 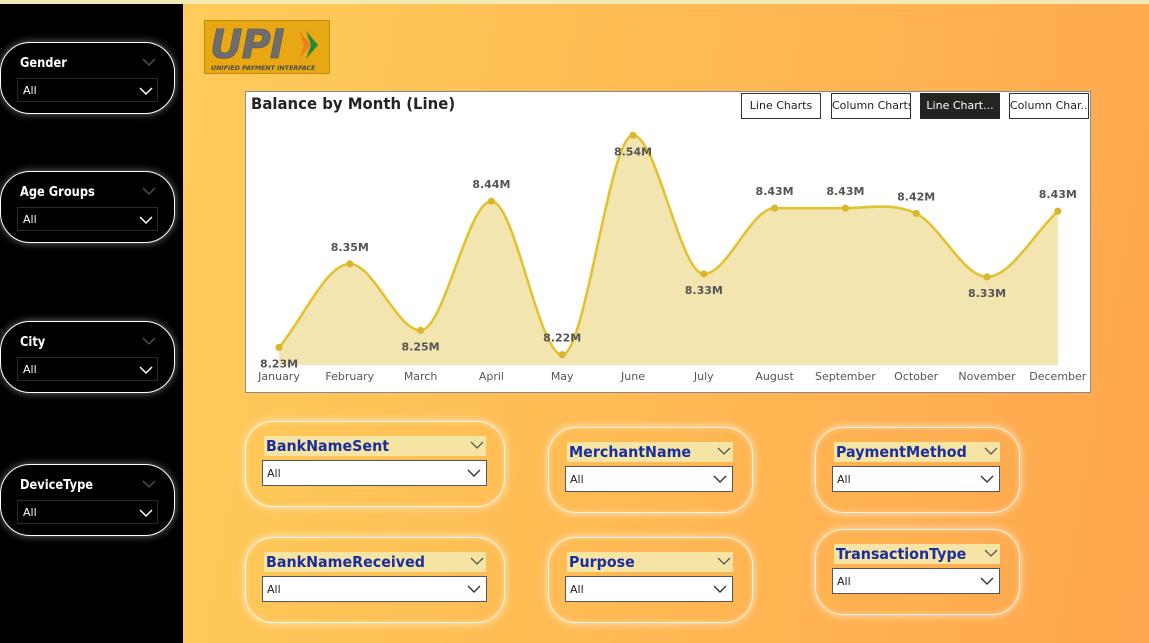 I want to click on payment-method-dropdown: All, so click(x=916, y=479).